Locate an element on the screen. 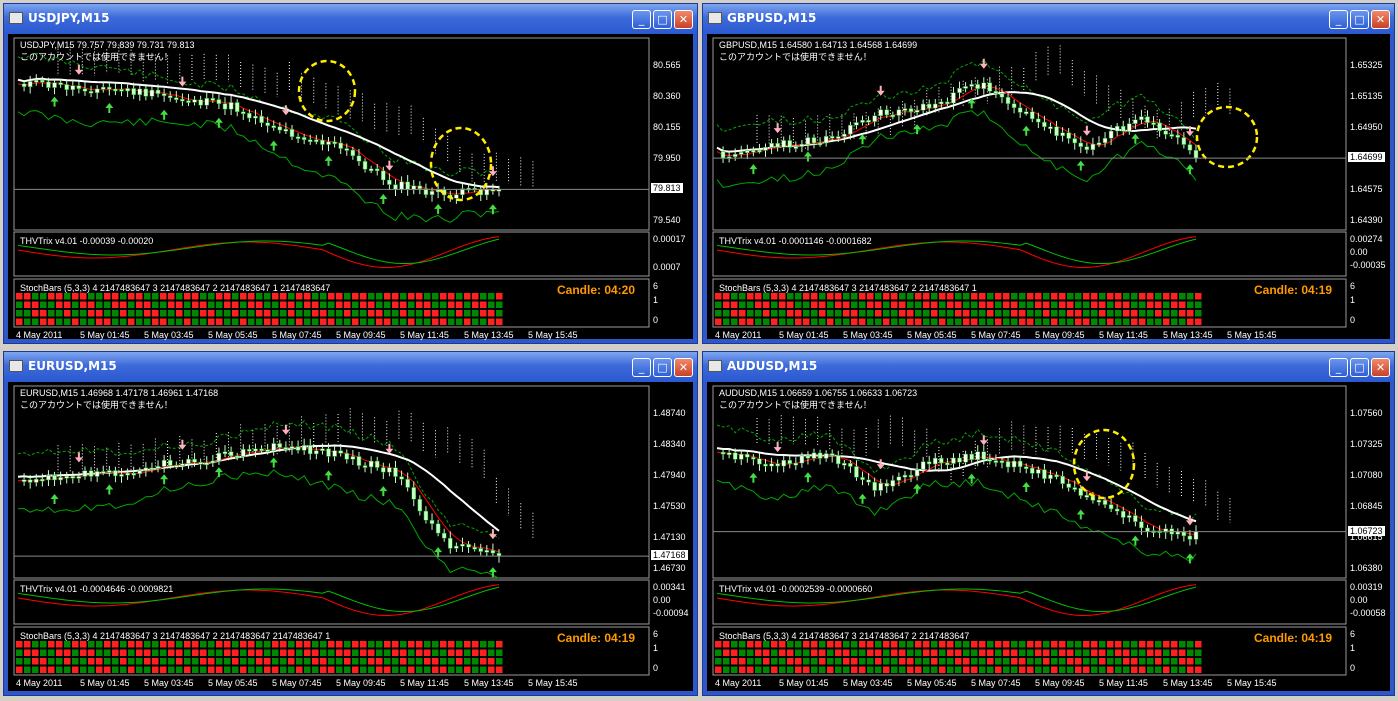 The image size is (1398, 701). trix-scale-label: -0.00035 is located at coordinates (1368, 265).